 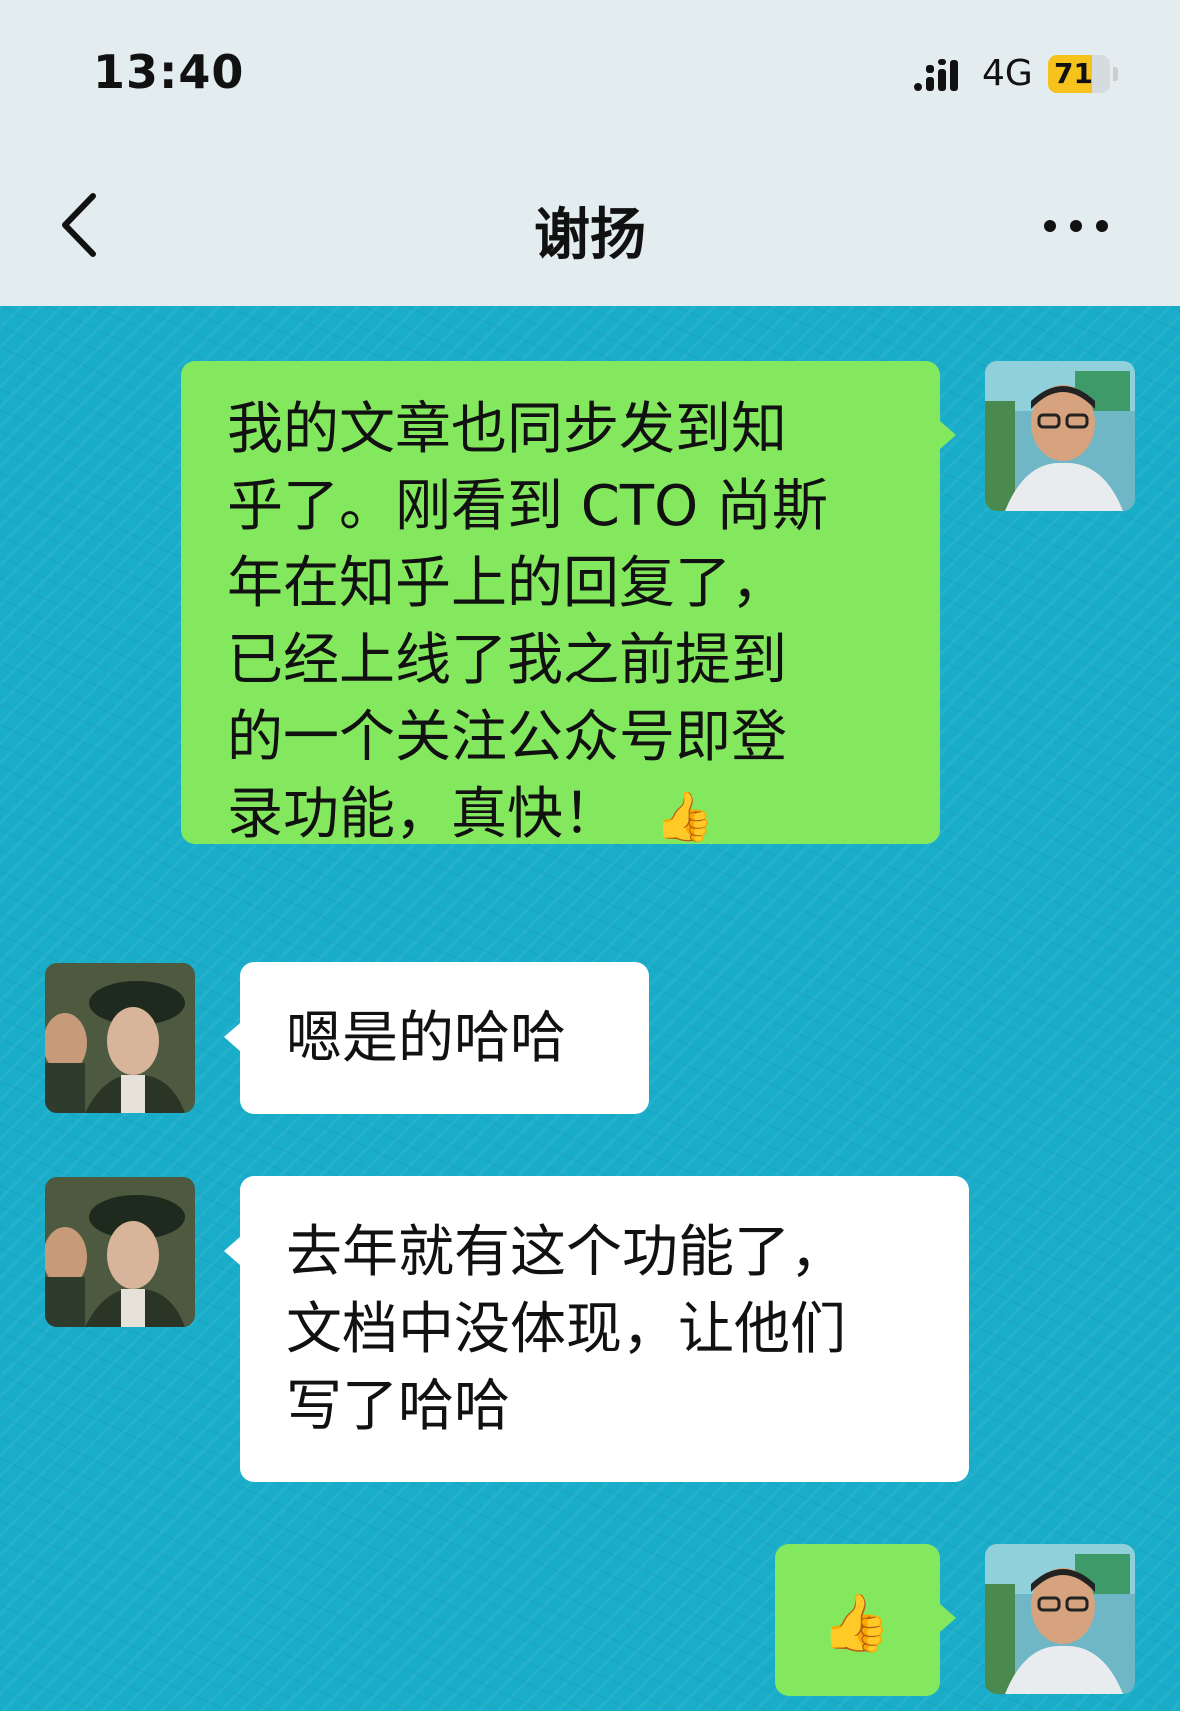 What do you see at coordinates (566, 1329) in the screenshot?
I see `message-line: 文档中没体现，让他们` at bounding box center [566, 1329].